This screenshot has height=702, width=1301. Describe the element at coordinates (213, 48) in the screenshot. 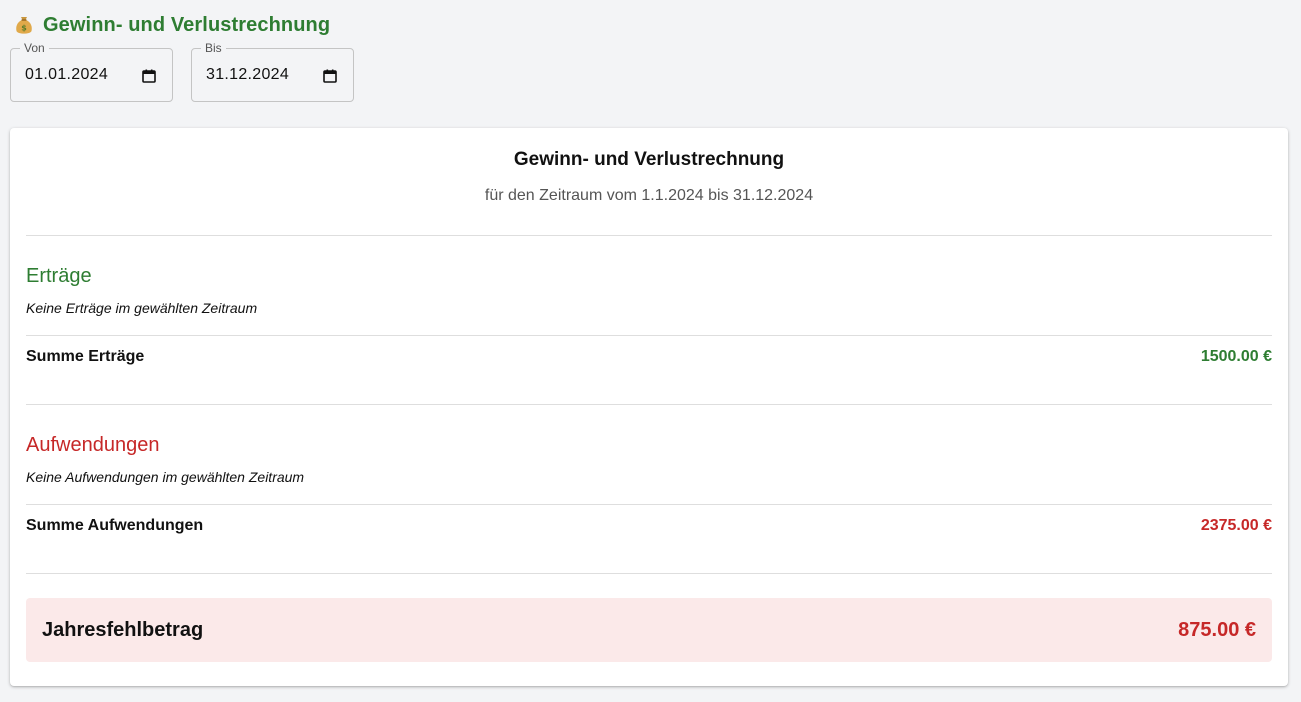

I see `date-to-label: Bis` at that location.